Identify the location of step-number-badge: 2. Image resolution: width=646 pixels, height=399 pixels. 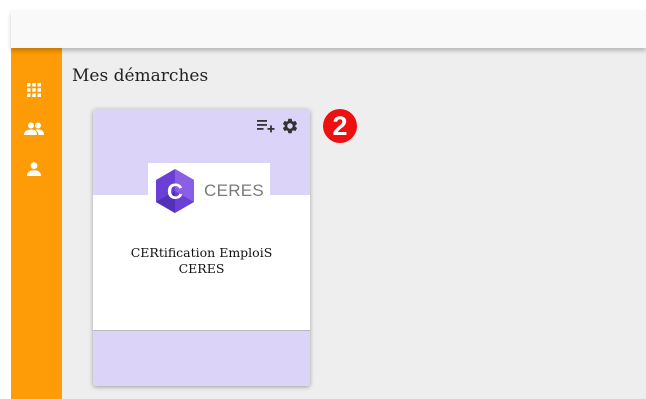
(340, 126).